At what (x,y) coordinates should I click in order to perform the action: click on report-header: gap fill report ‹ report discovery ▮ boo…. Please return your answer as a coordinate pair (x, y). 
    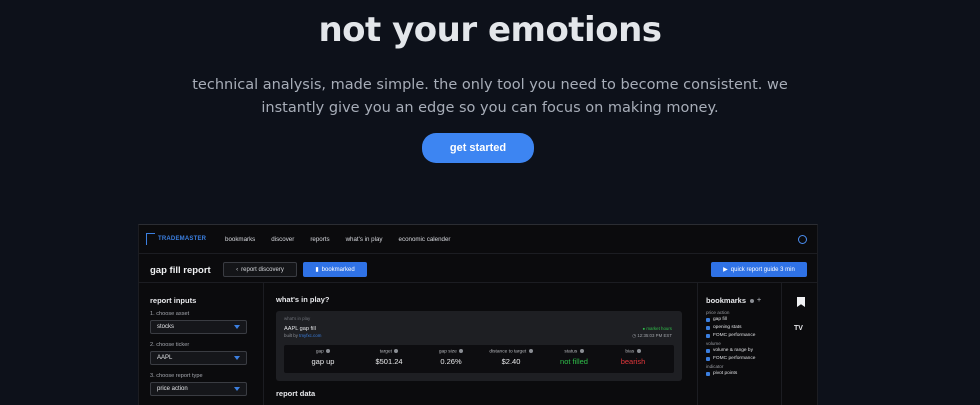
    Looking at the image, I should click on (478, 268).